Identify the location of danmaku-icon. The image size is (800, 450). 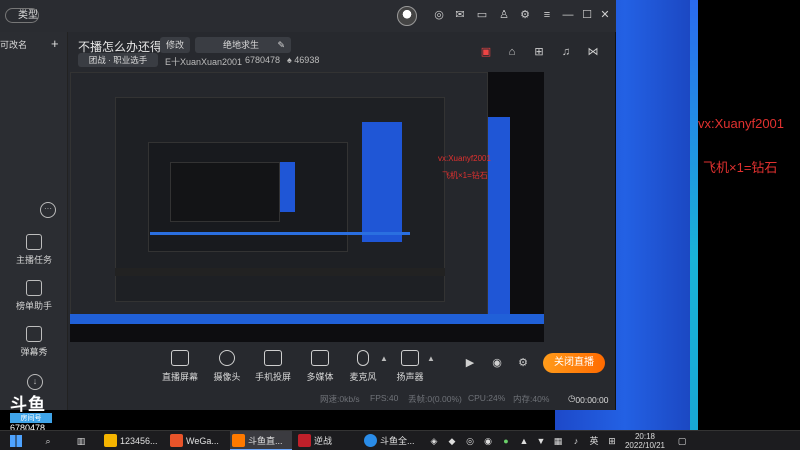
(34, 334).